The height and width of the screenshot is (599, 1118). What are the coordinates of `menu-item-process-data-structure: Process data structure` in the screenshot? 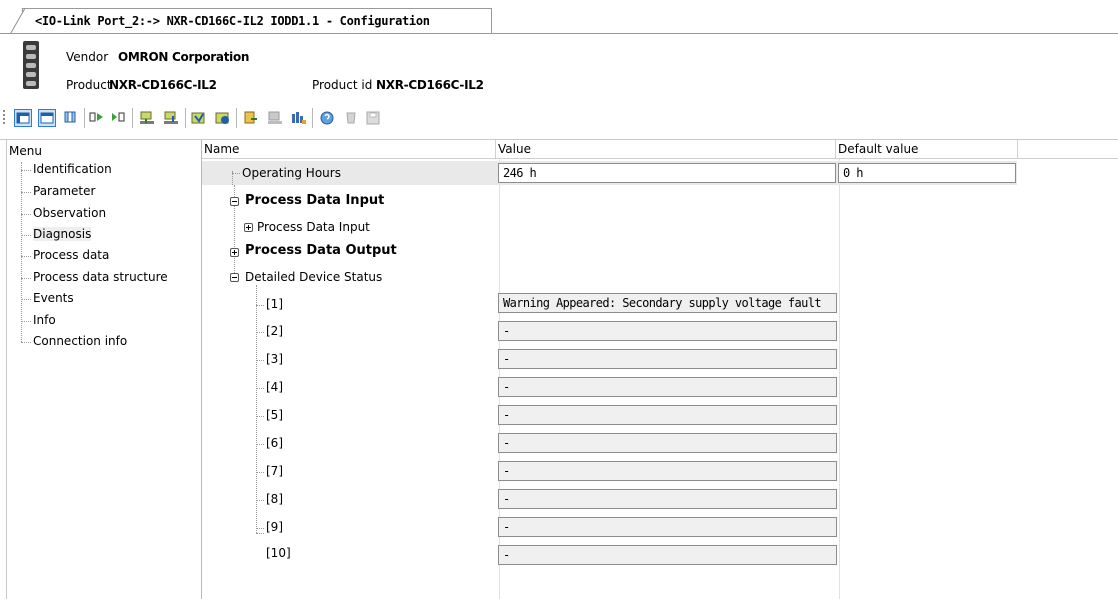 It's located at (100, 277).